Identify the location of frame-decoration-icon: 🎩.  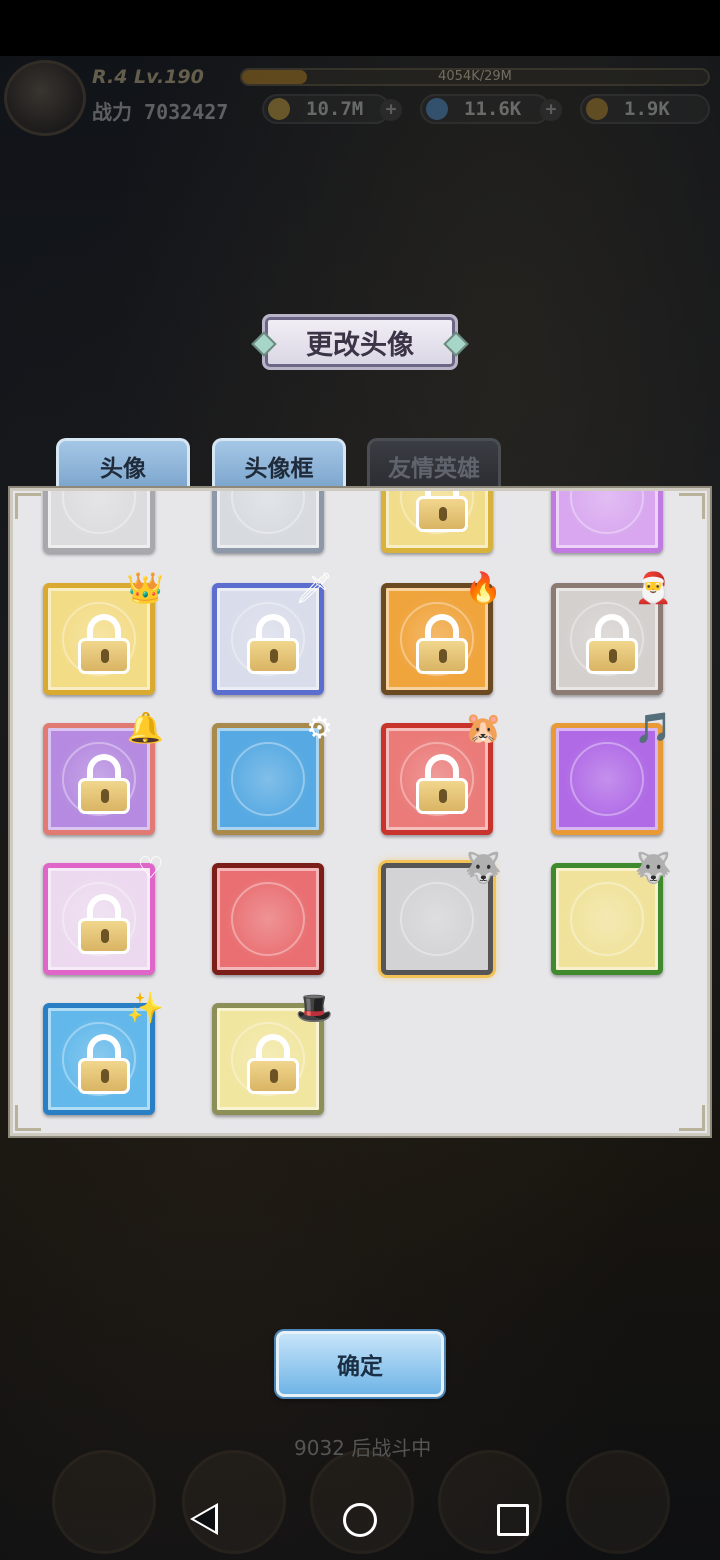
(314, 1008).